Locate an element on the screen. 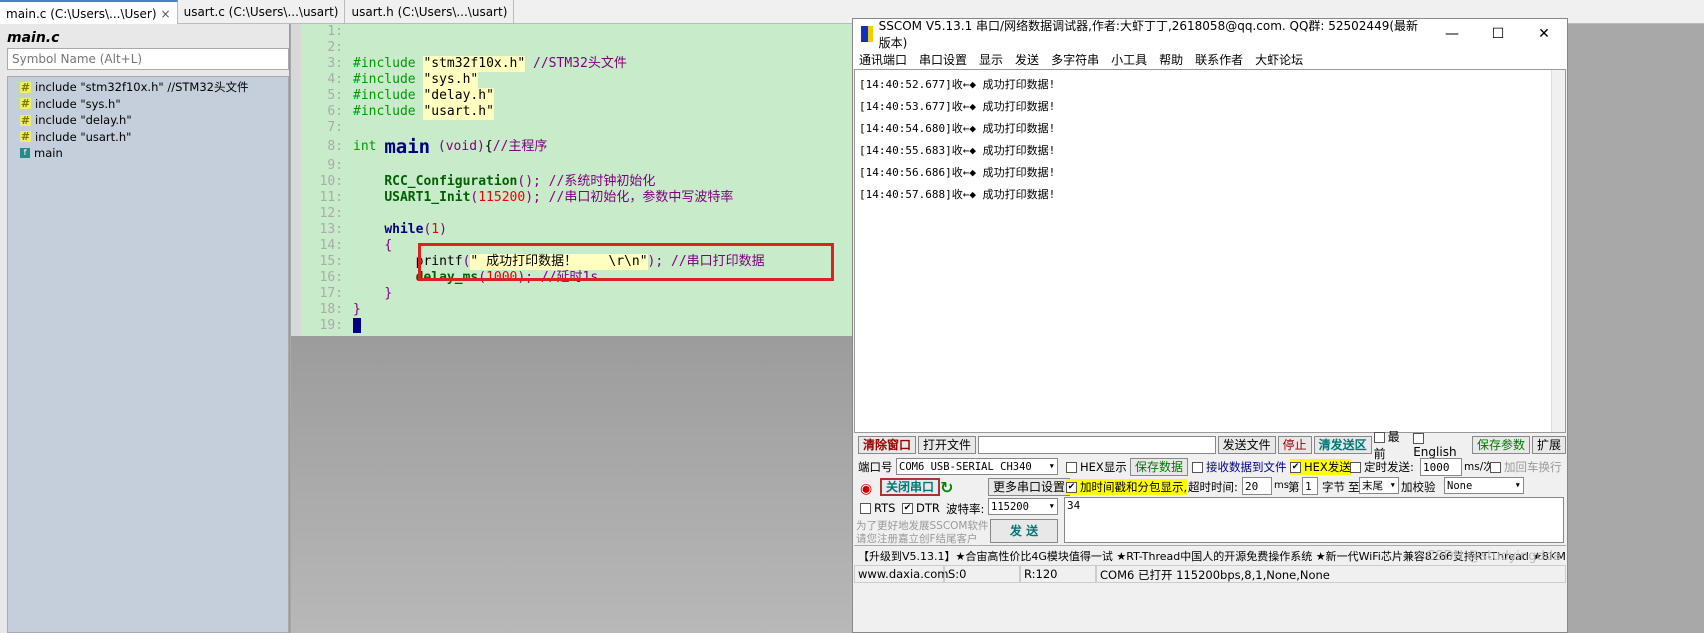  tab-main-c: main.c (C:\Users\...\User) × is located at coordinates (89, 12).